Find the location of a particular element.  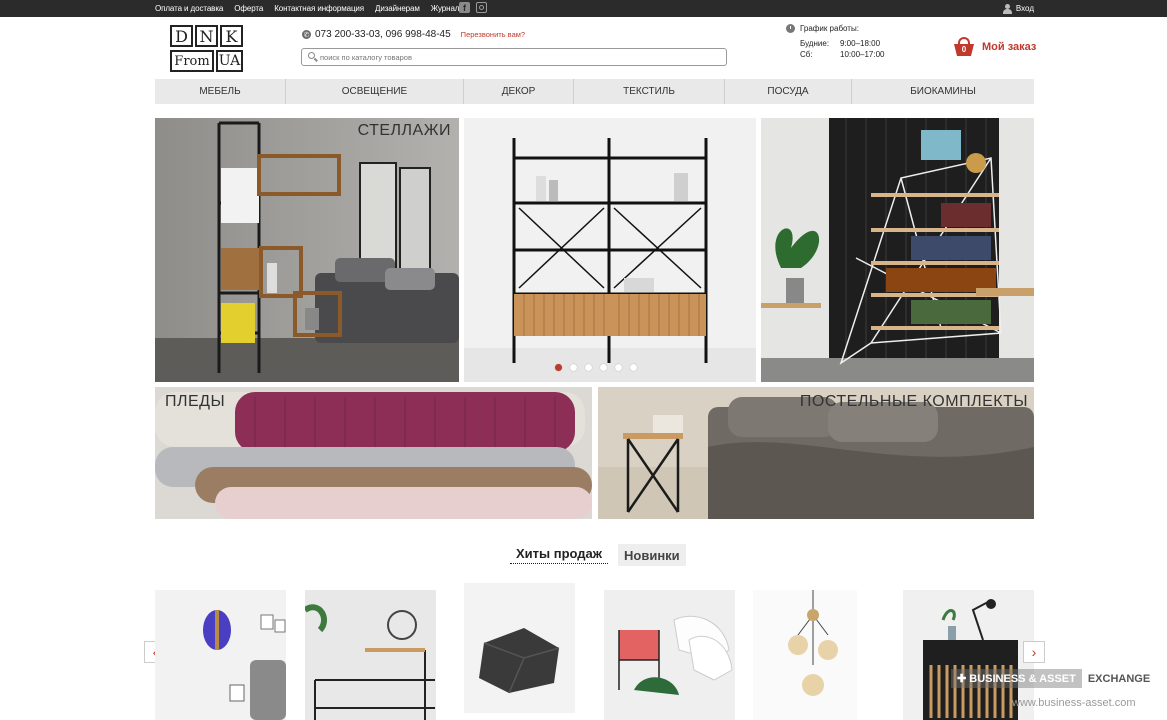

logo-letter: D is located at coordinates (181, 36).